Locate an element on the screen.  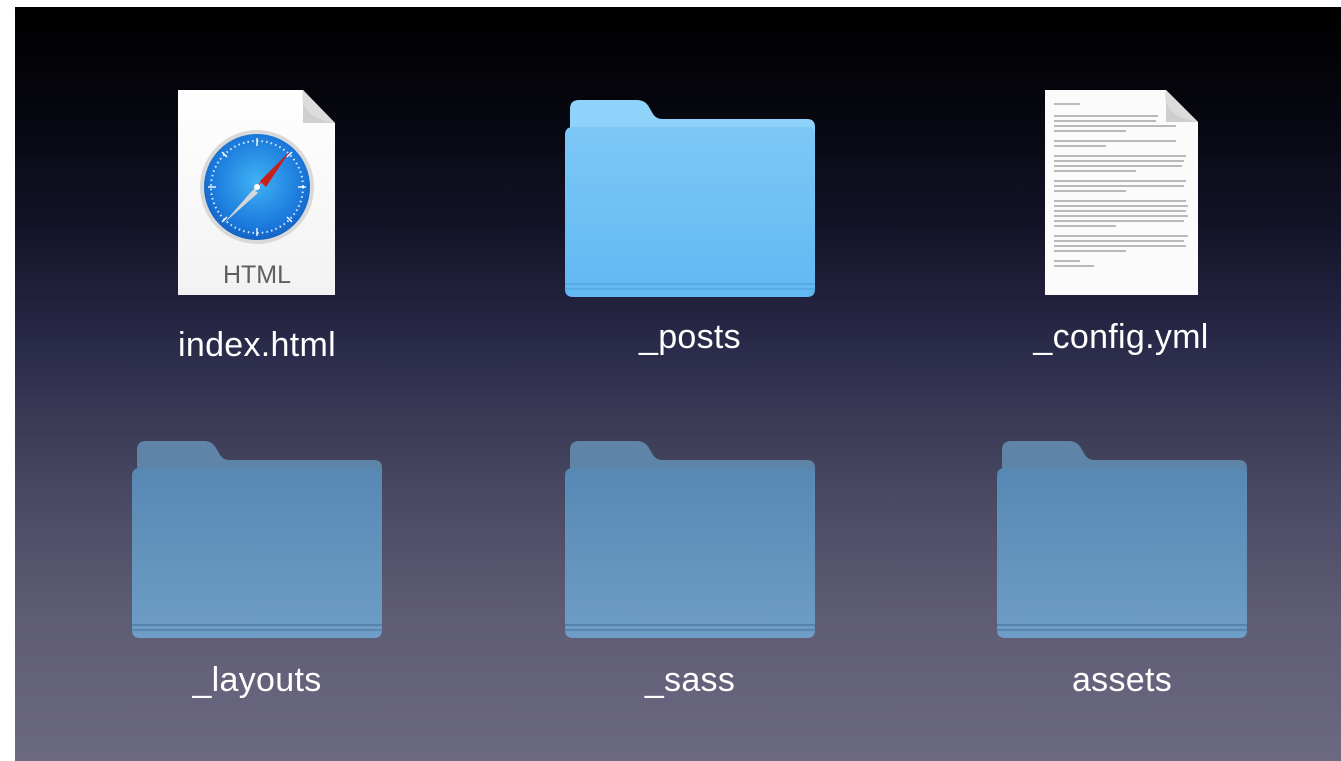
file-item-index-html: HTML index.html is located at coordinates (257, 237).